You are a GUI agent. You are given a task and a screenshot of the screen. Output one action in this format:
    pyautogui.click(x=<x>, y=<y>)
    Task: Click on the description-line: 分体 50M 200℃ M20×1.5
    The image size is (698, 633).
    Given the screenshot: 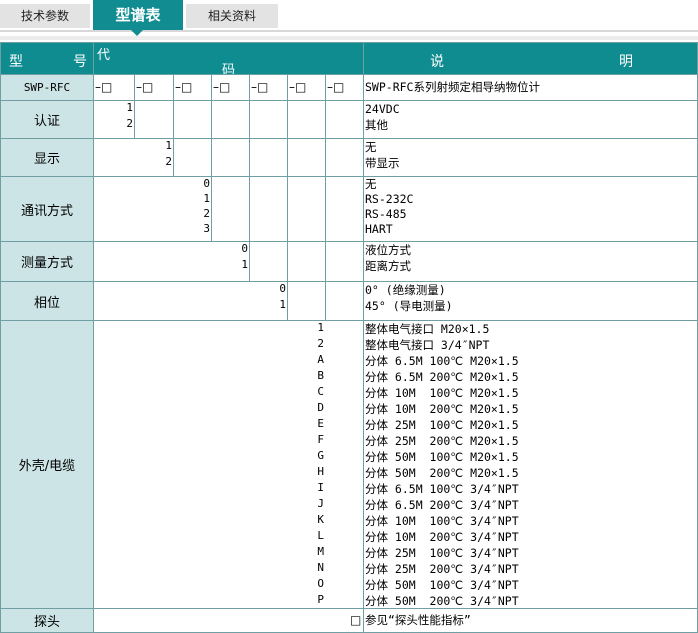 What is the action you would take?
    pyautogui.click(x=442, y=473)
    